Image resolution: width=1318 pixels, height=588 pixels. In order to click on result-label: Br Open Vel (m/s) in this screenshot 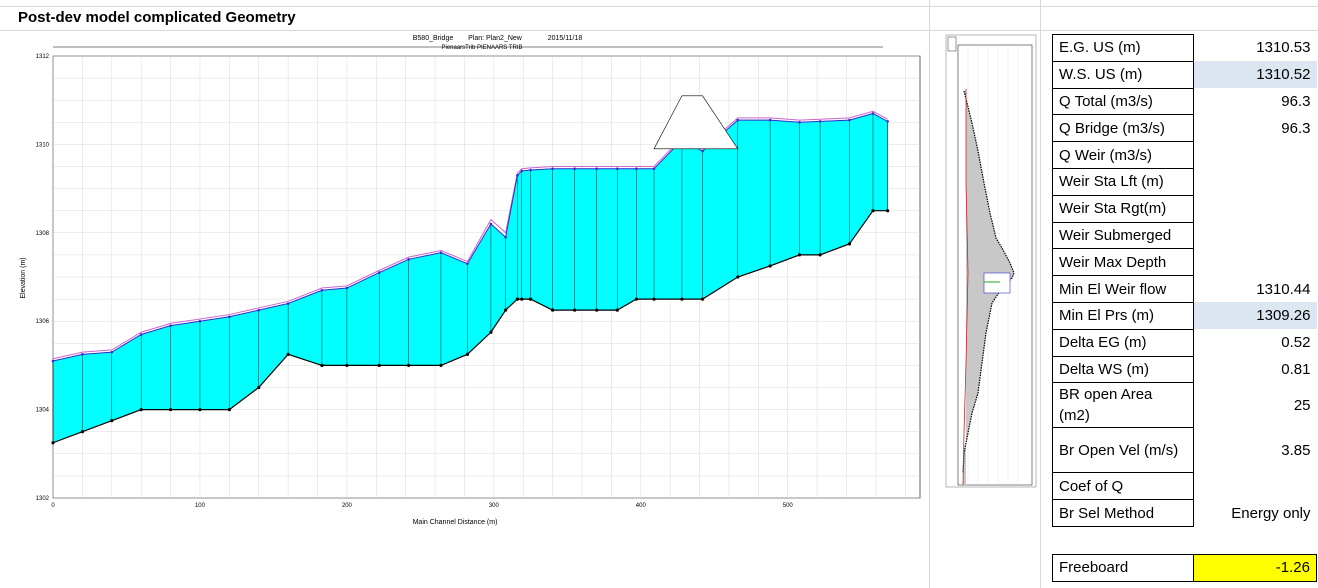, I will do `click(1123, 450)`.